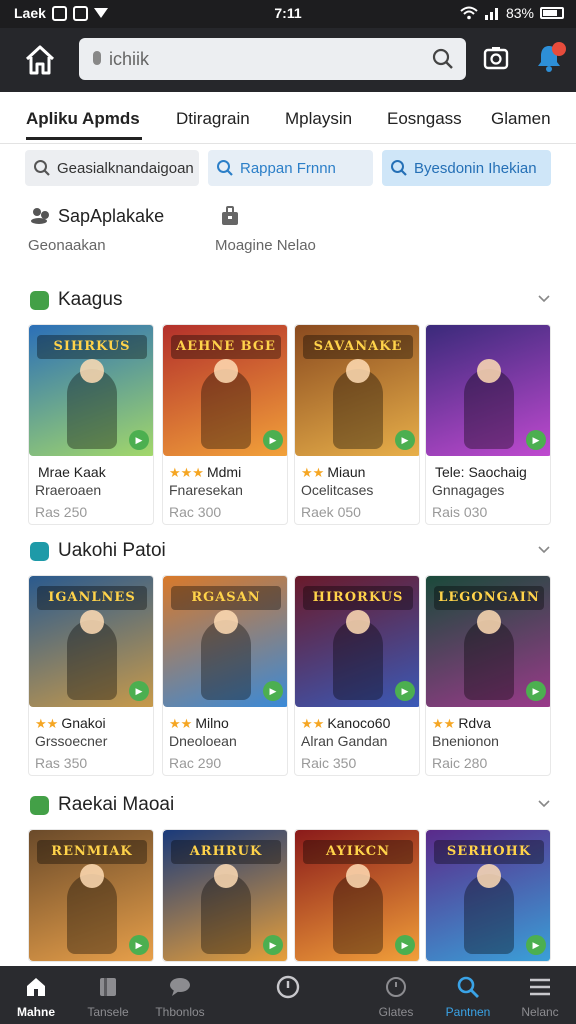 Image resolution: width=576 pixels, height=1024 pixels. Describe the element at coordinates (288, 14) in the screenshot. I see `status-bar: Laek 7:11 83%` at that location.